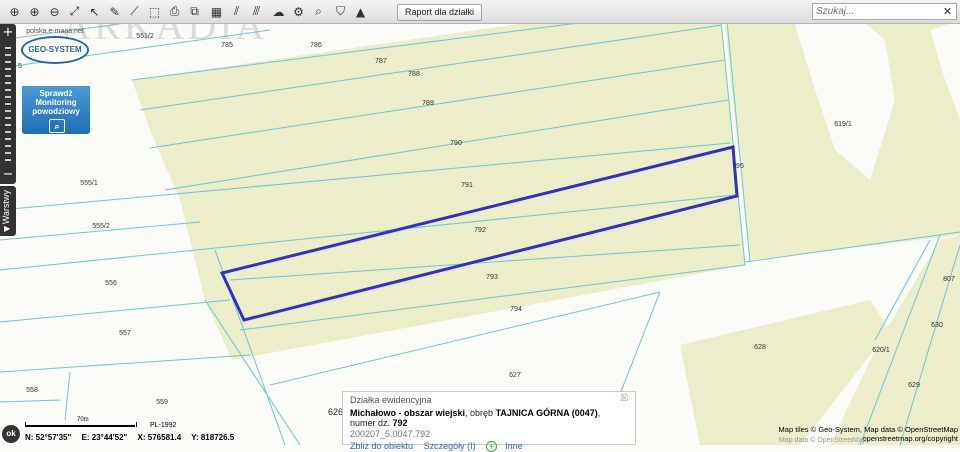 The image size is (960, 452). Describe the element at coordinates (154, 11) in the screenshot. I see `area-measure-icon: ⬚` at that location.